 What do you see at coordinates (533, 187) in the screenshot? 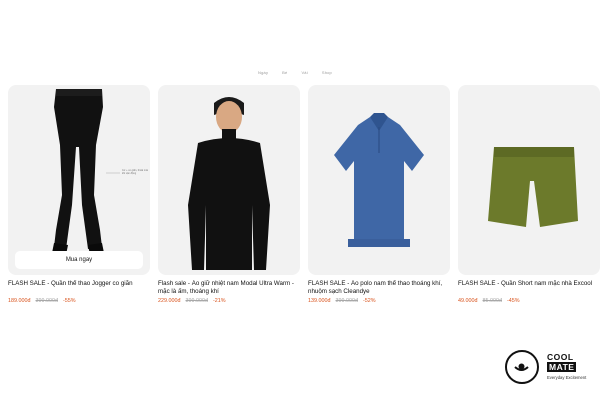
I see `olive-shorts-image` at bounding box center [533, 187].